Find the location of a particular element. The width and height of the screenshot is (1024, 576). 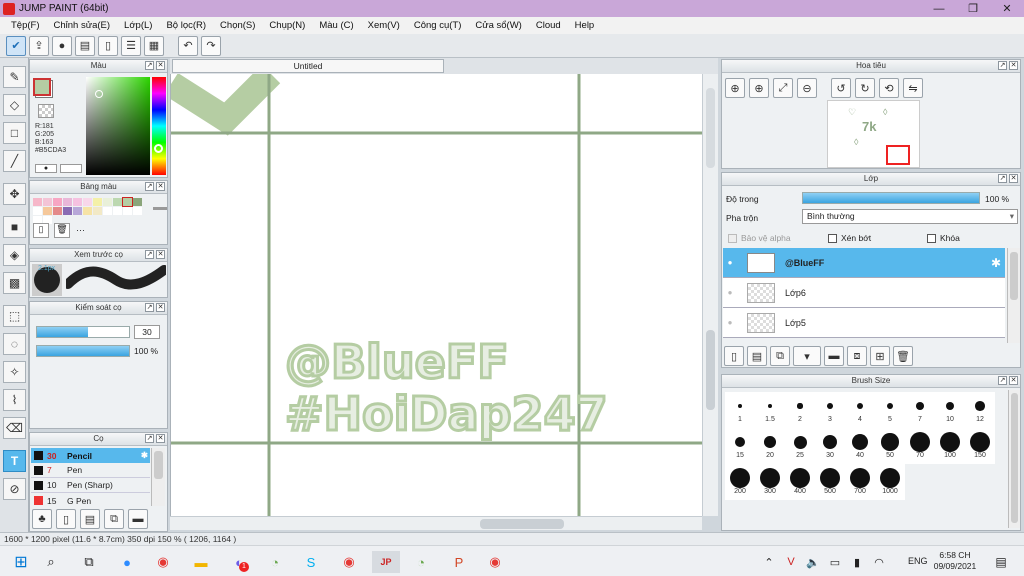

menu-capture: Chụp(N) is located at coordinates (287, 25).